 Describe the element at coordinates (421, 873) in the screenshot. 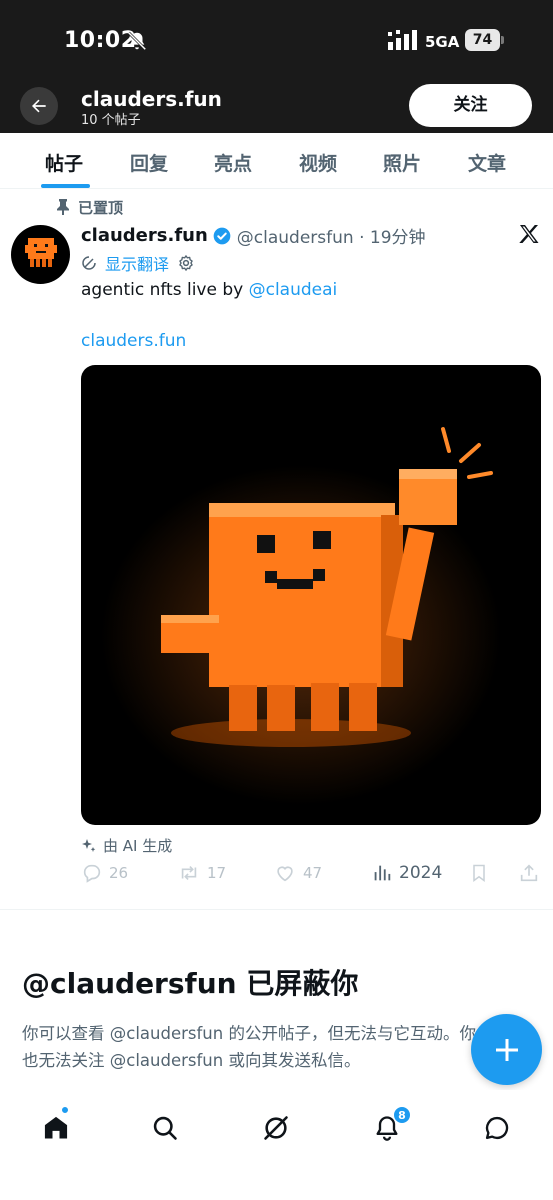

I see `view-count: 2024` at that location.